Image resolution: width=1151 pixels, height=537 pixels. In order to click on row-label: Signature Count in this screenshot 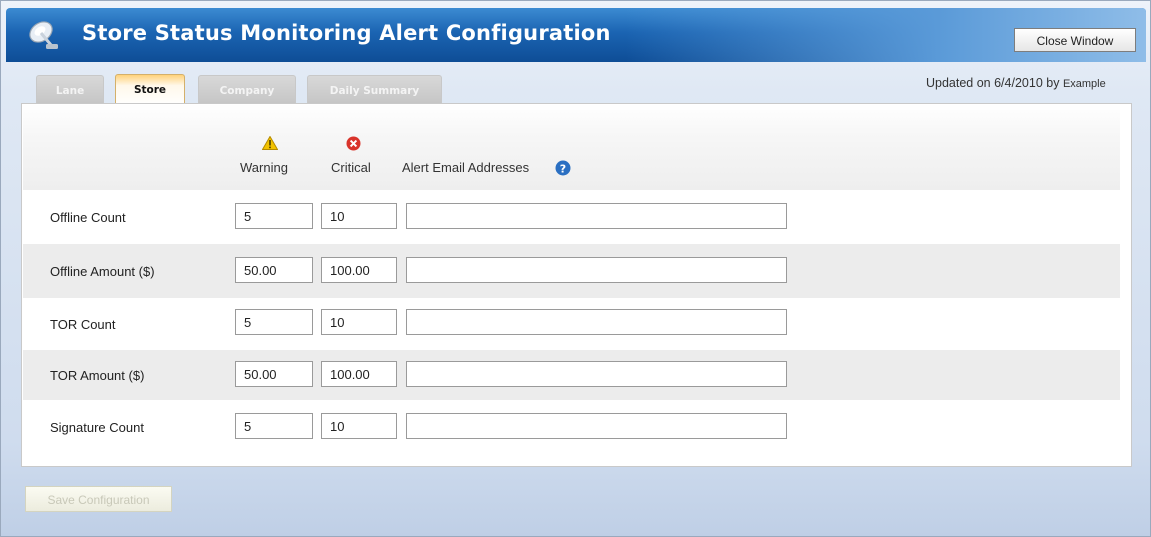, I will do `click(97, 427)`.